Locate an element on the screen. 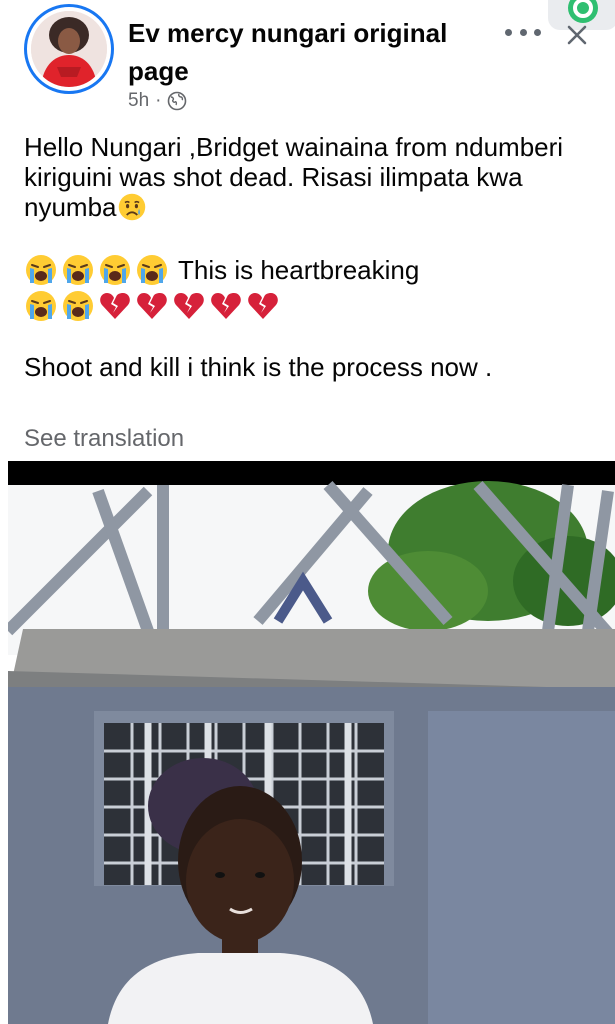  globe-icon is located at coordinates (177, 101).